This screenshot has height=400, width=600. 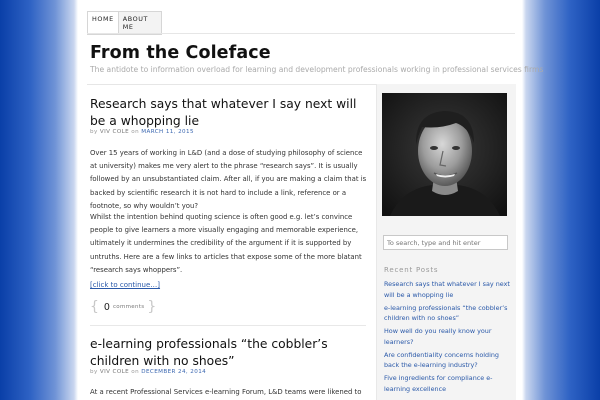 I want to click on post-separator, so click(x=228, y=325).